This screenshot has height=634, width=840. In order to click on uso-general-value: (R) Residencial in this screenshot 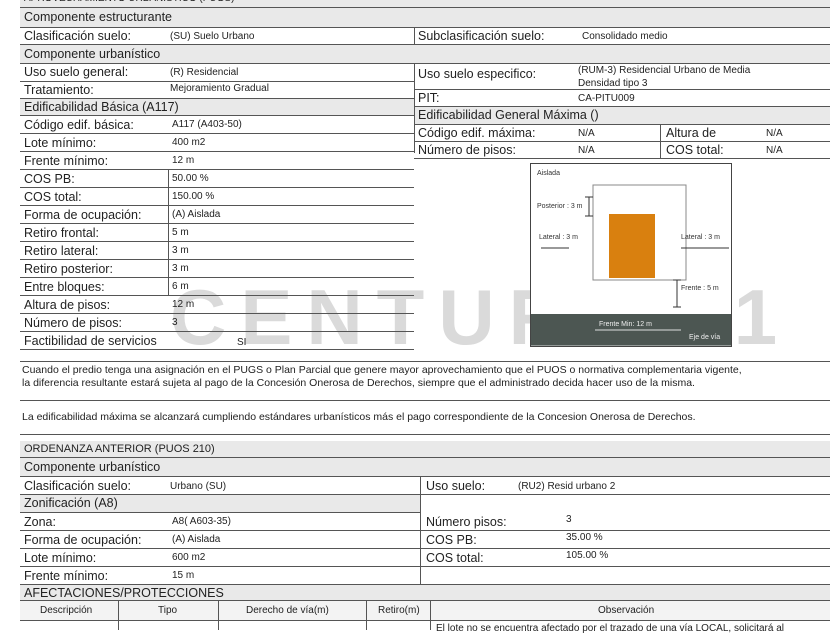, I will do `click(204, 72)`.